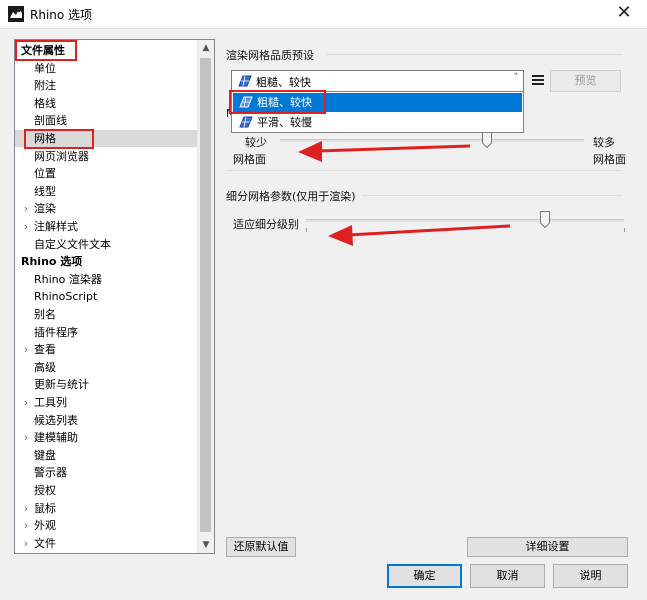  I want to click on mesh-density-slider, so click(432, 140).